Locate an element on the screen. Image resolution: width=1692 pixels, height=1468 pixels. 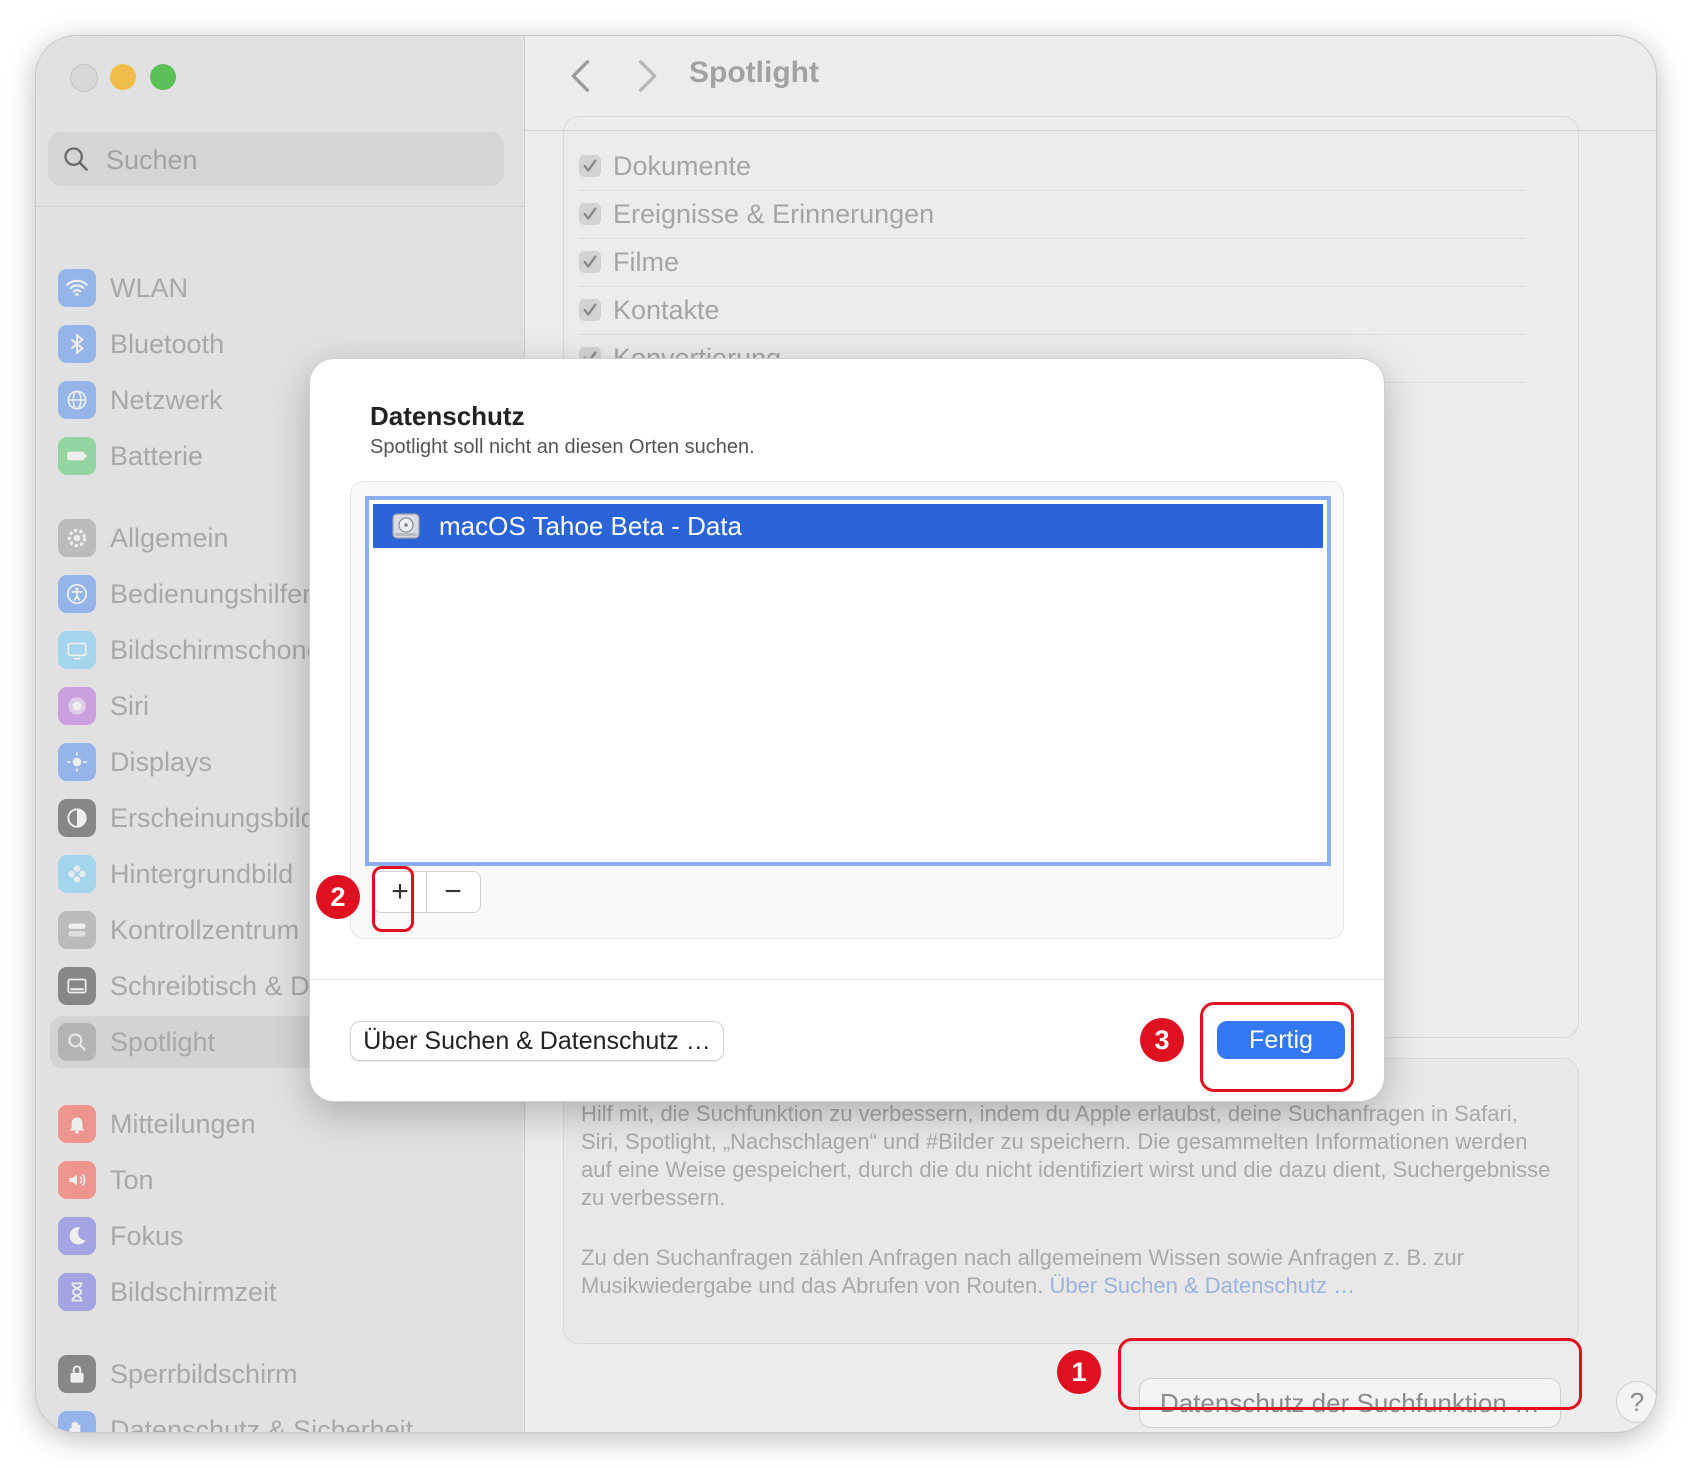
siri-icon is located at coordinates (77, 706).